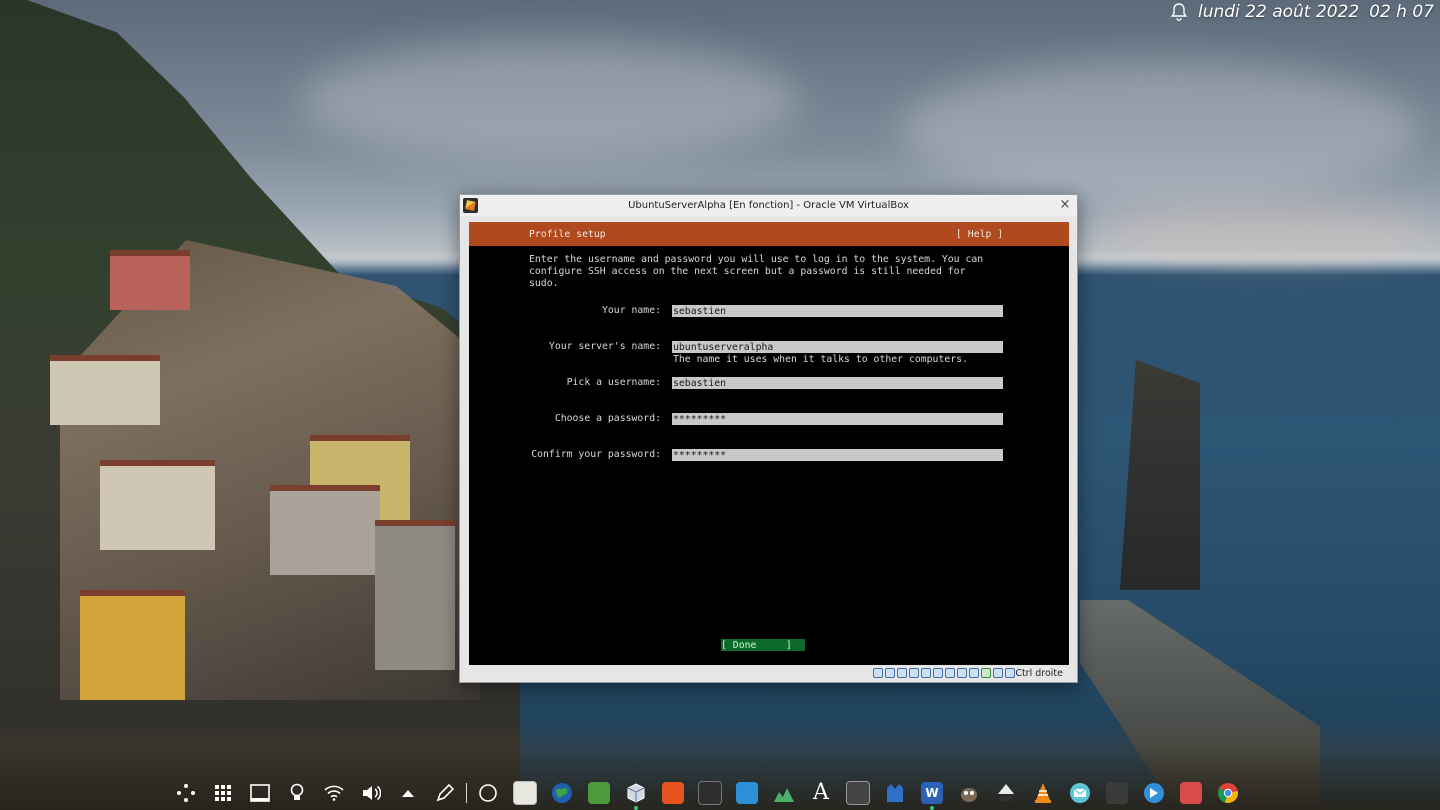 This screenshot has height=810, width=1440. What do you see at coordinates (1160, 475) in the screenshot?
I see `wallpaper-cliff` at bounding box center [1160, 475].